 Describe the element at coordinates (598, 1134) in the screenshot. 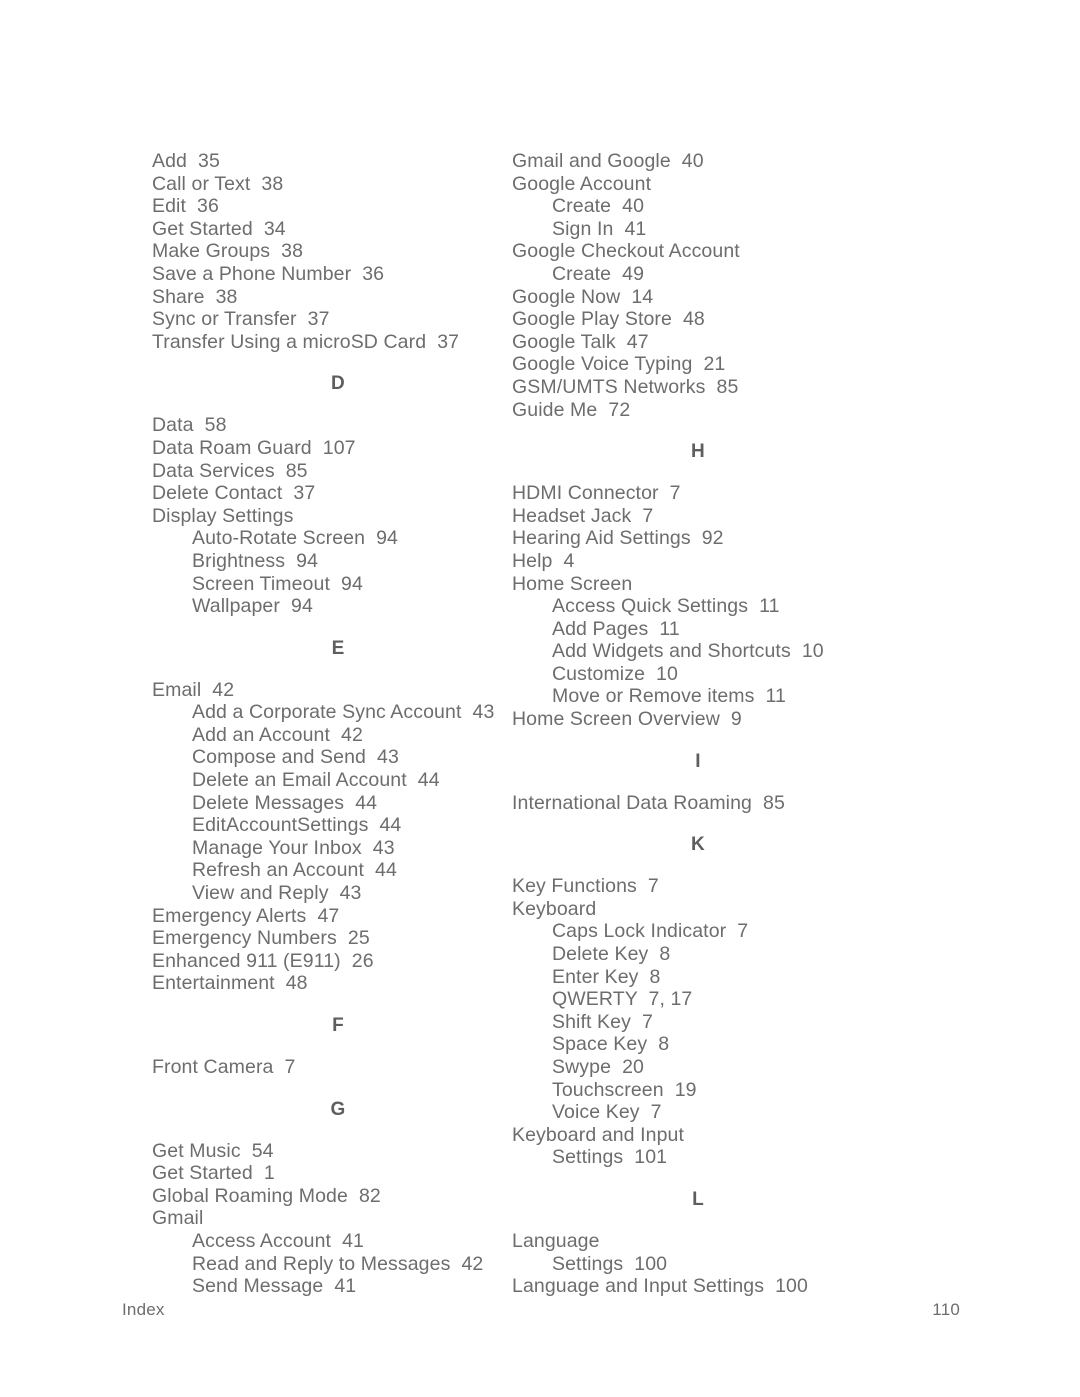

I see `index-entry: Keyboard and Input` at that location.